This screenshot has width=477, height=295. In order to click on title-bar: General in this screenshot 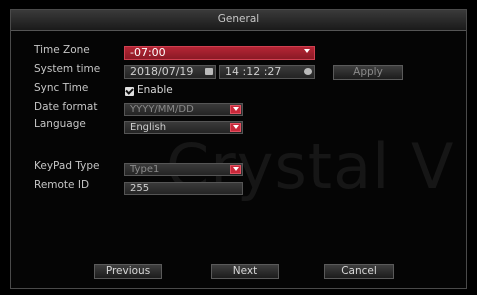, I will do `click(238, 20)`.